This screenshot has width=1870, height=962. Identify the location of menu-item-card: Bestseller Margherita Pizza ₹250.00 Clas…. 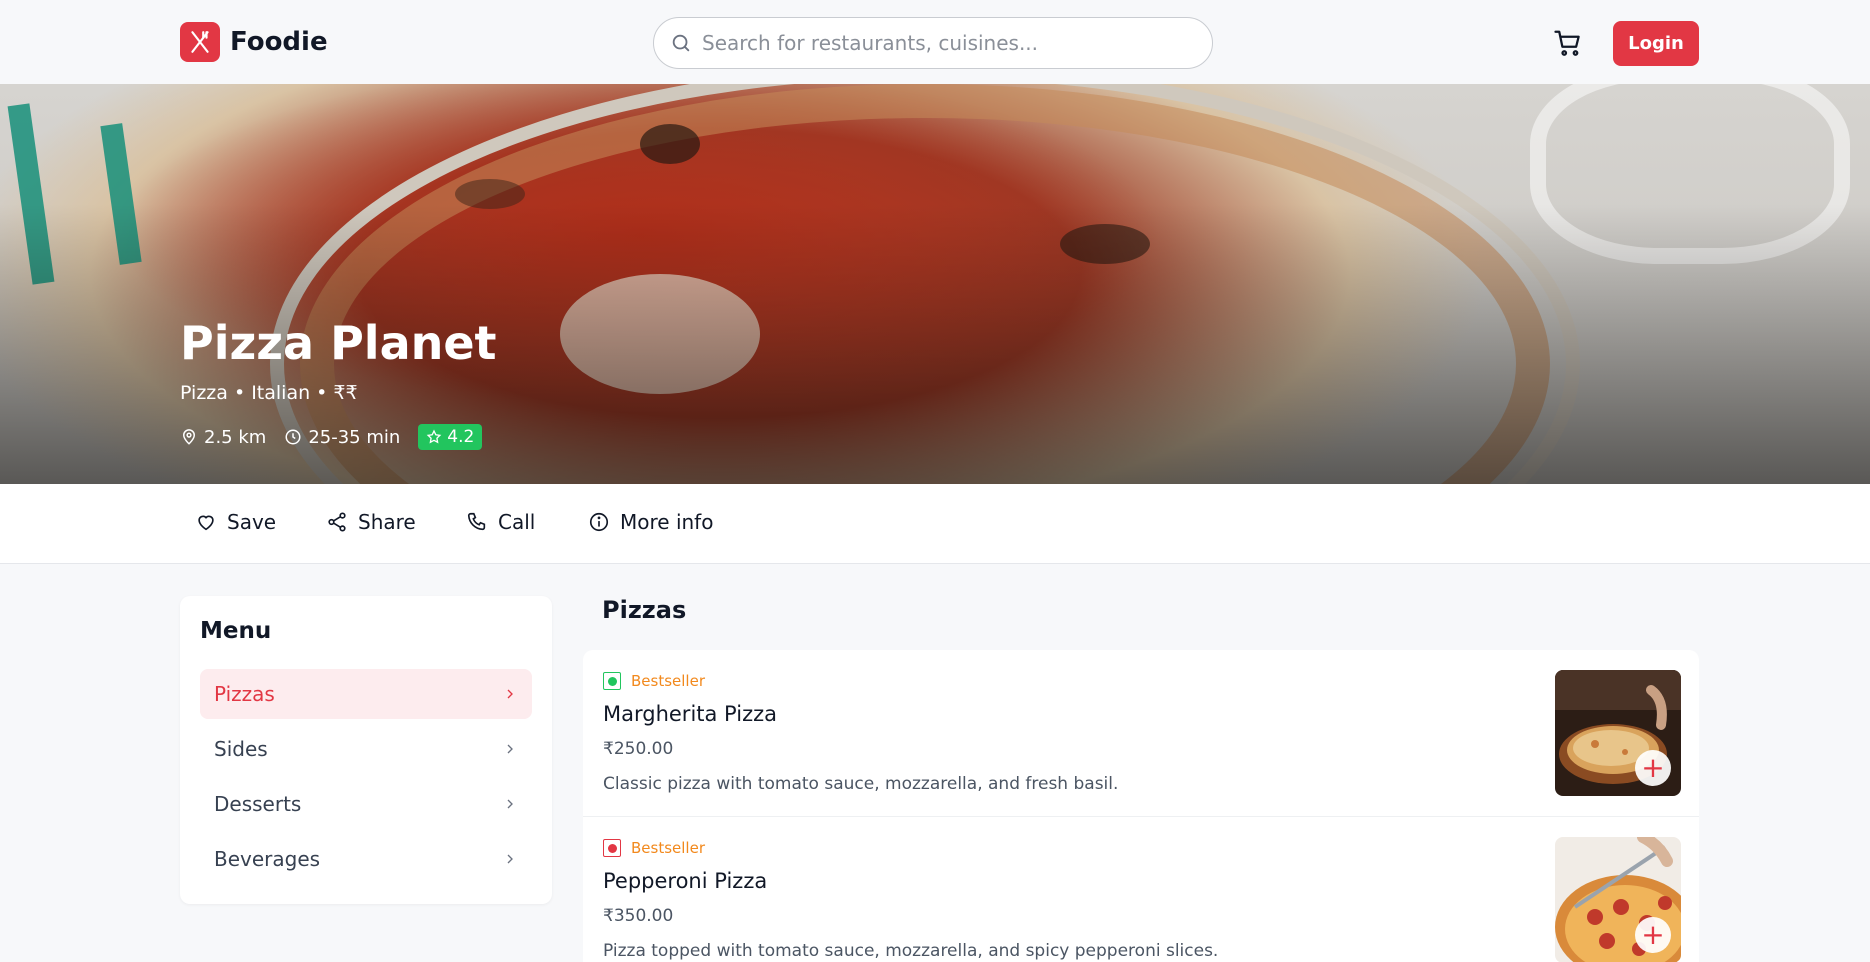
(1141, 733).